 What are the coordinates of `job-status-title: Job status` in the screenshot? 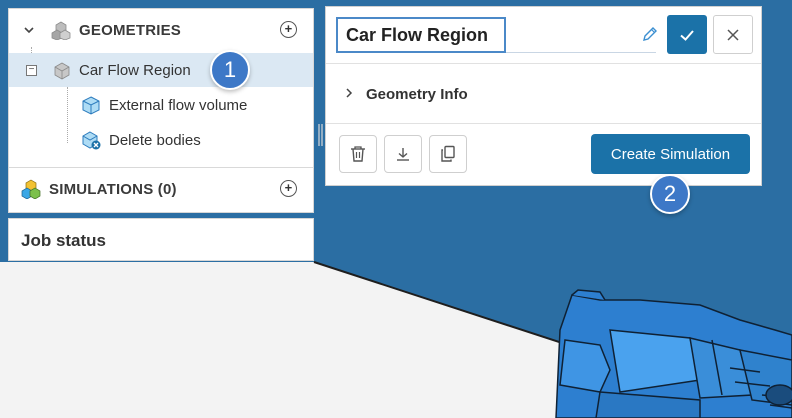 It's located at (64, 240).